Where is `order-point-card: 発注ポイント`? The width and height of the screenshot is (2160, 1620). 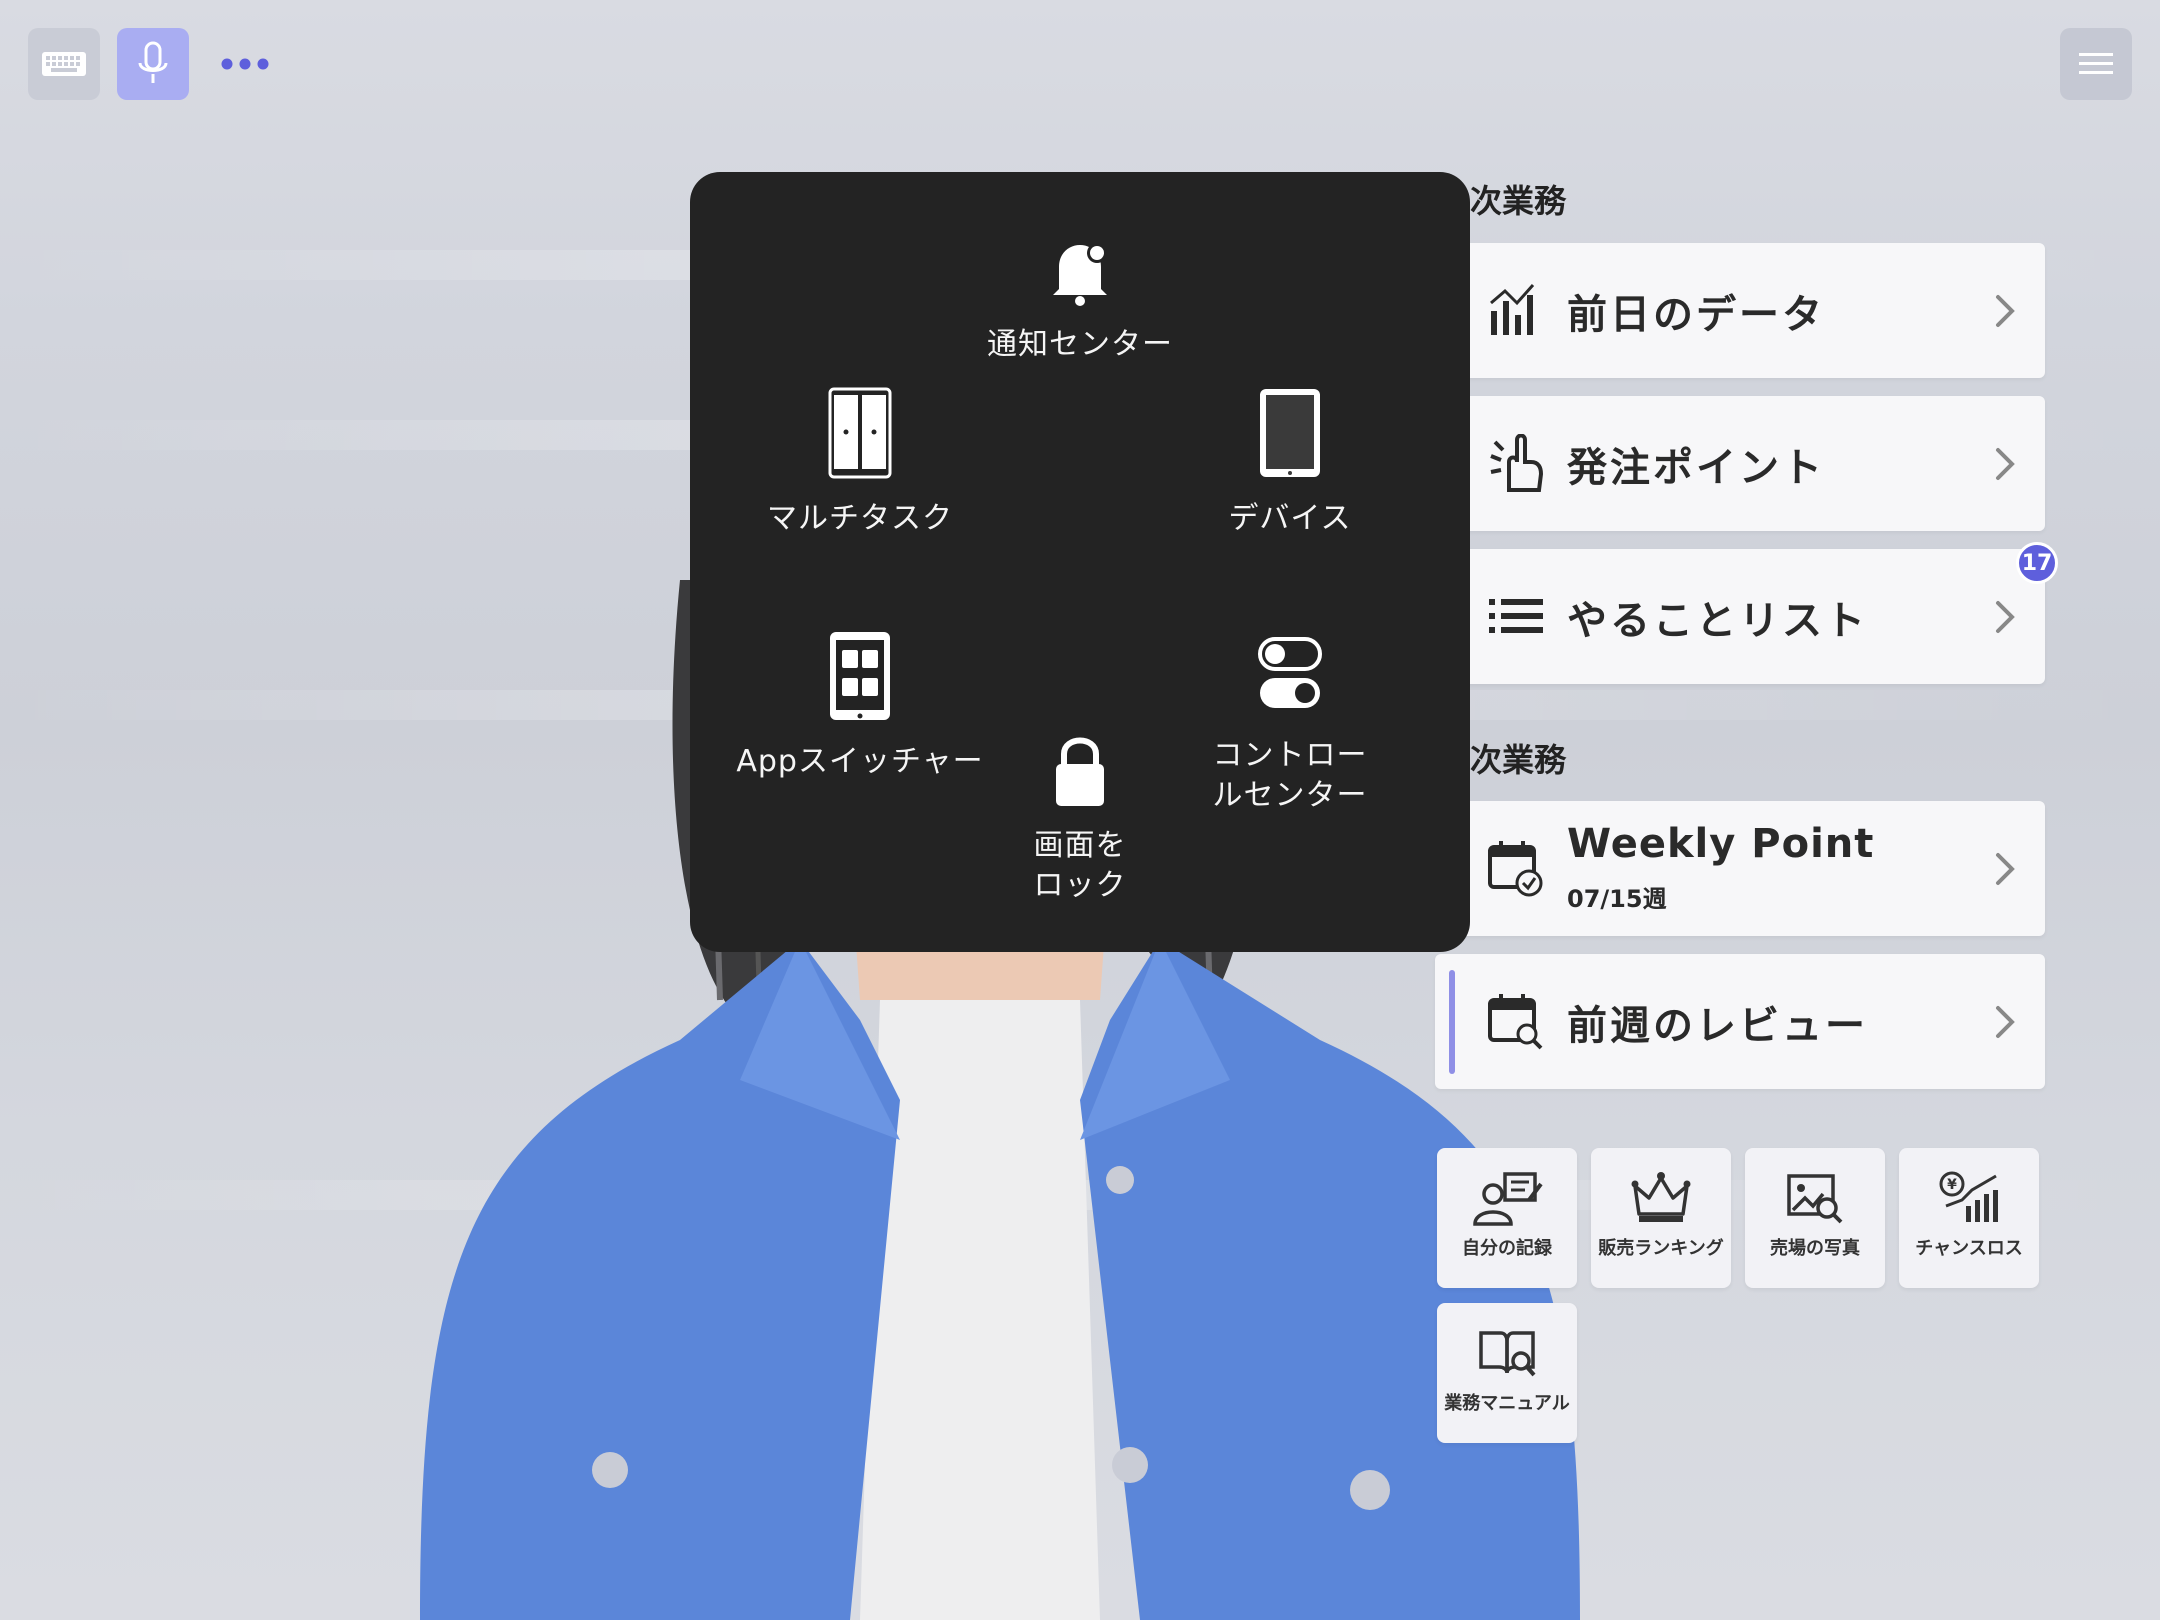
order-point-card: 発注ポイント is located at coordinates (1740, 463).